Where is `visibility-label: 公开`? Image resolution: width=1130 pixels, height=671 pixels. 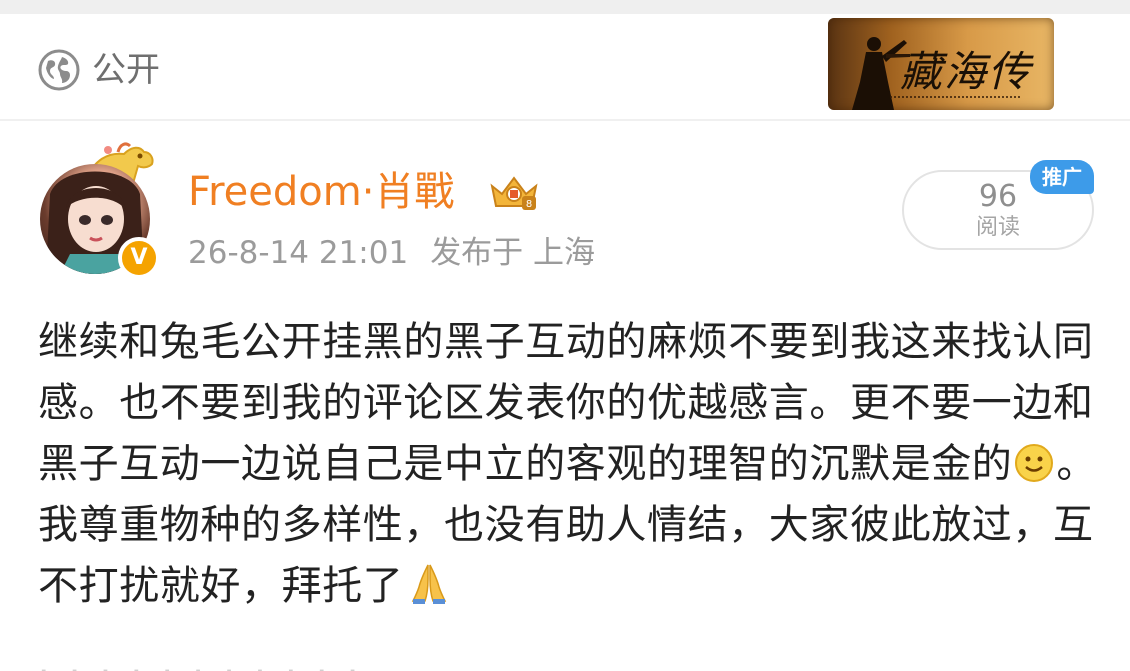
visibility-label: 公开 is located at coordinates (126, 70).